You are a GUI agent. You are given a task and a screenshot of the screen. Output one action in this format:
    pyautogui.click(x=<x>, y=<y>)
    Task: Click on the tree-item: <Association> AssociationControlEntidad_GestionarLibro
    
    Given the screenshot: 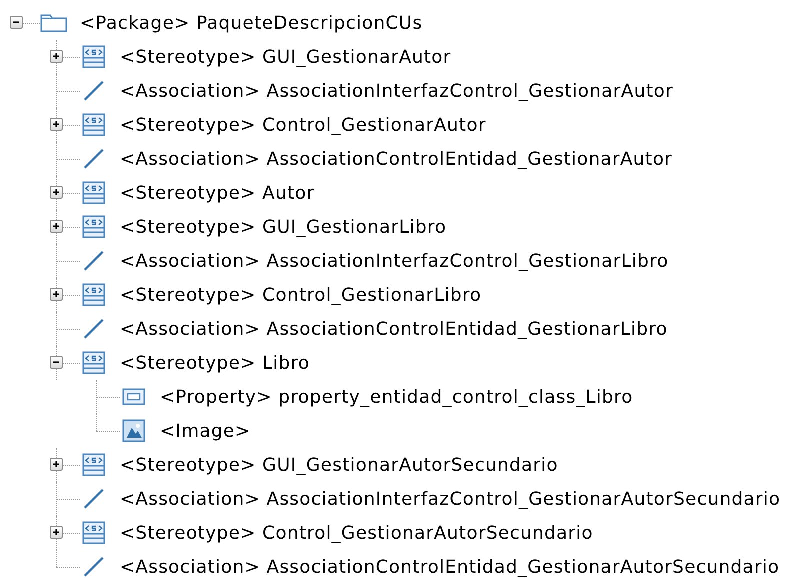 What is the action you would take?
    pyautogui.click(x=394, y=329)
    